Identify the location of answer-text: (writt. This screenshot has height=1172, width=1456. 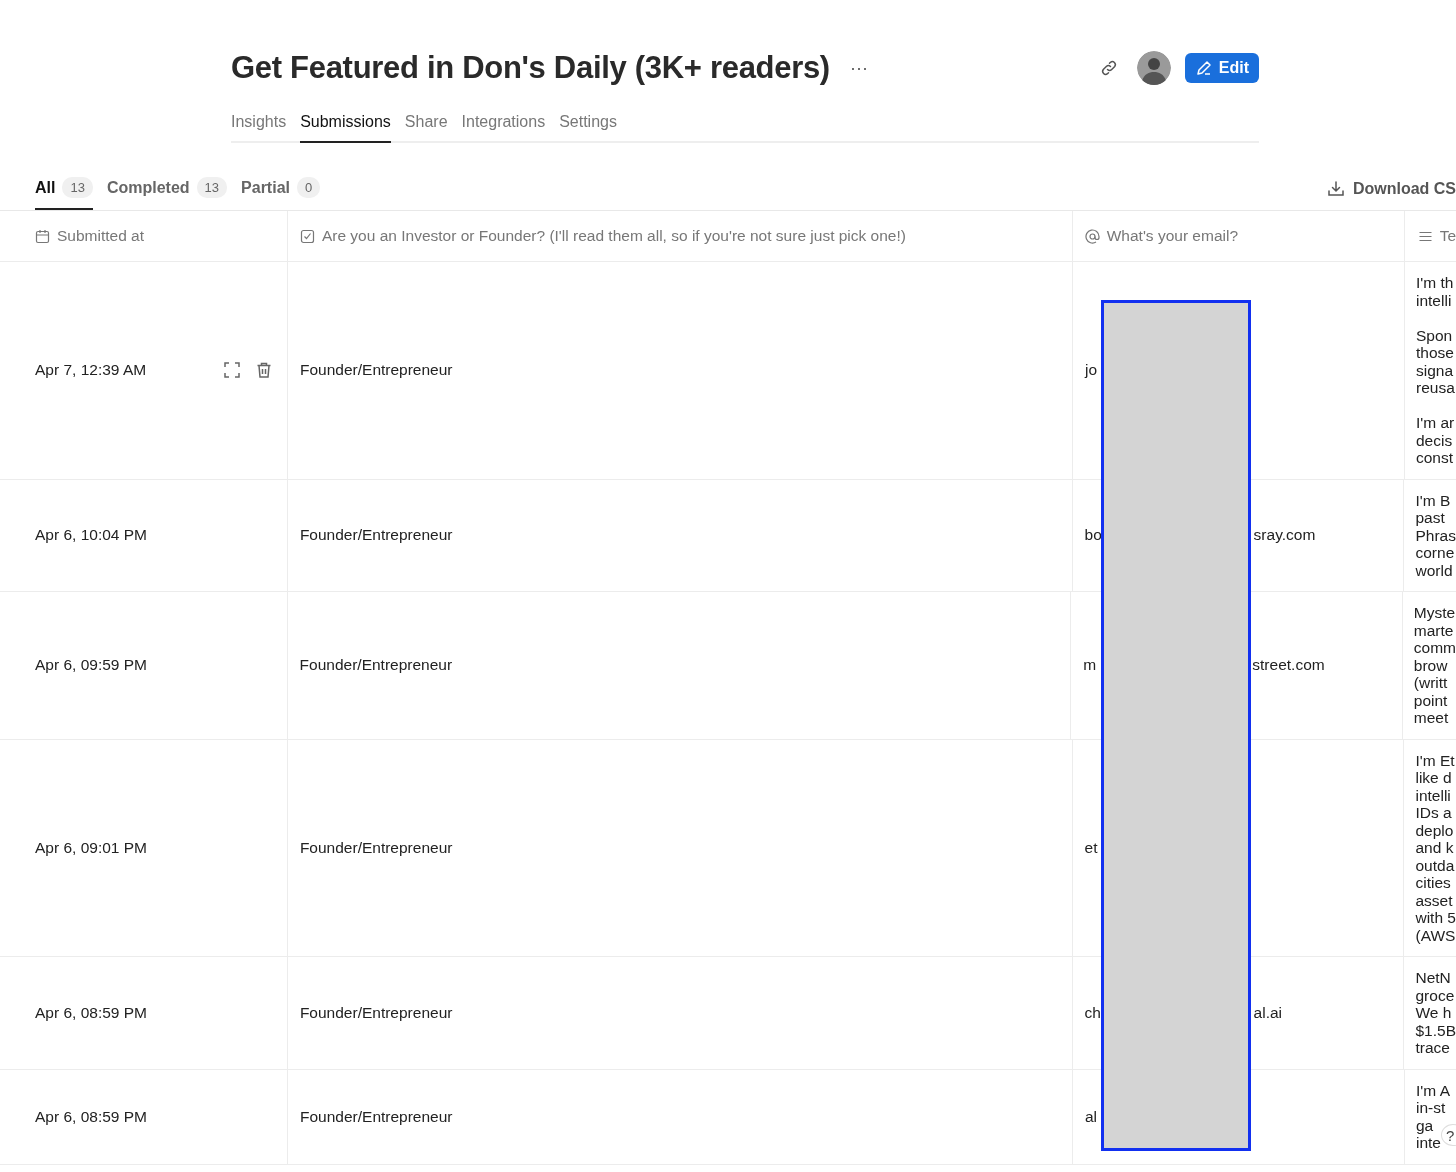
(1430, 683).